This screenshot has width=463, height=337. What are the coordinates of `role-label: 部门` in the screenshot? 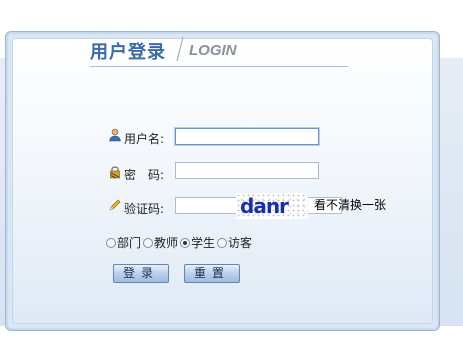 It's located at (129, 243).